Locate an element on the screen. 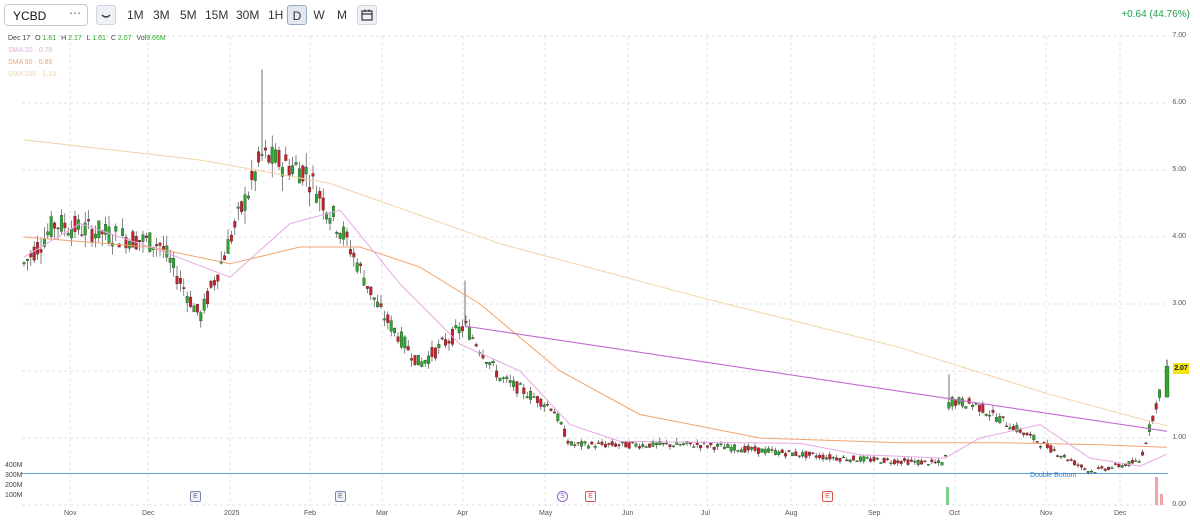 The image size is (1200, 524). legend-volume: Vol9.66M is located at coordinates (150, 38).